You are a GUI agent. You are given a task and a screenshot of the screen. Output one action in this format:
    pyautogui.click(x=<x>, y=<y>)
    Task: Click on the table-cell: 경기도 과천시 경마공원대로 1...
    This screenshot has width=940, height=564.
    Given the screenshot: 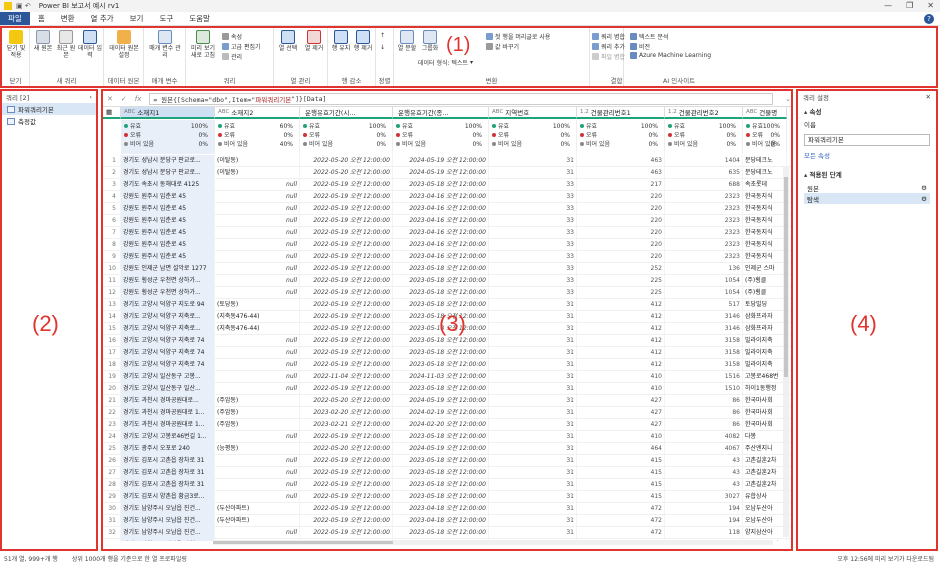 What is the action you would take?
    pyautogui.click(x=168, y=413)
    